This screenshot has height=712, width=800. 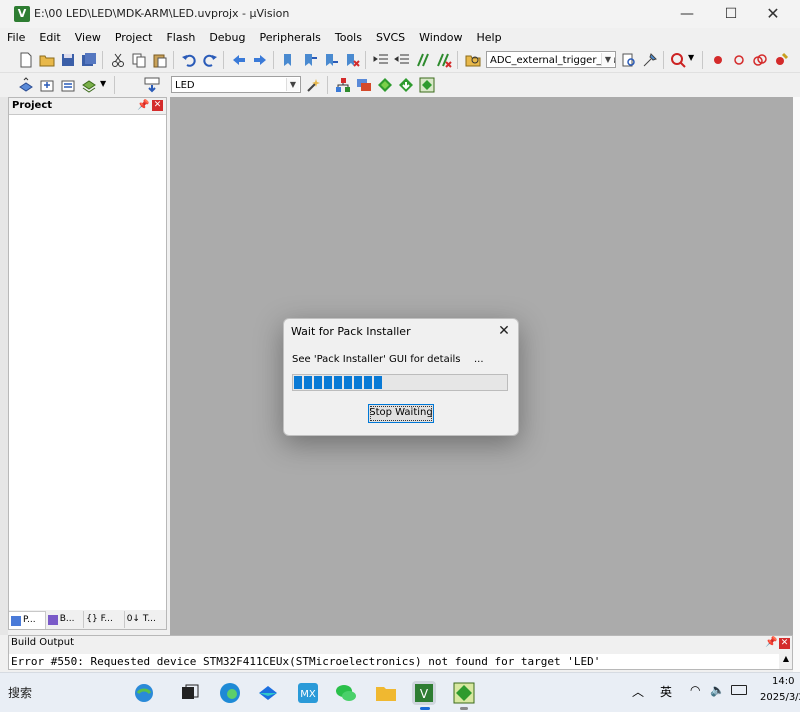 What do you see at coordinates (760, 60) in the screenshot?
I see `disable-breakpoints-icon` at bounding box center [760, 60].